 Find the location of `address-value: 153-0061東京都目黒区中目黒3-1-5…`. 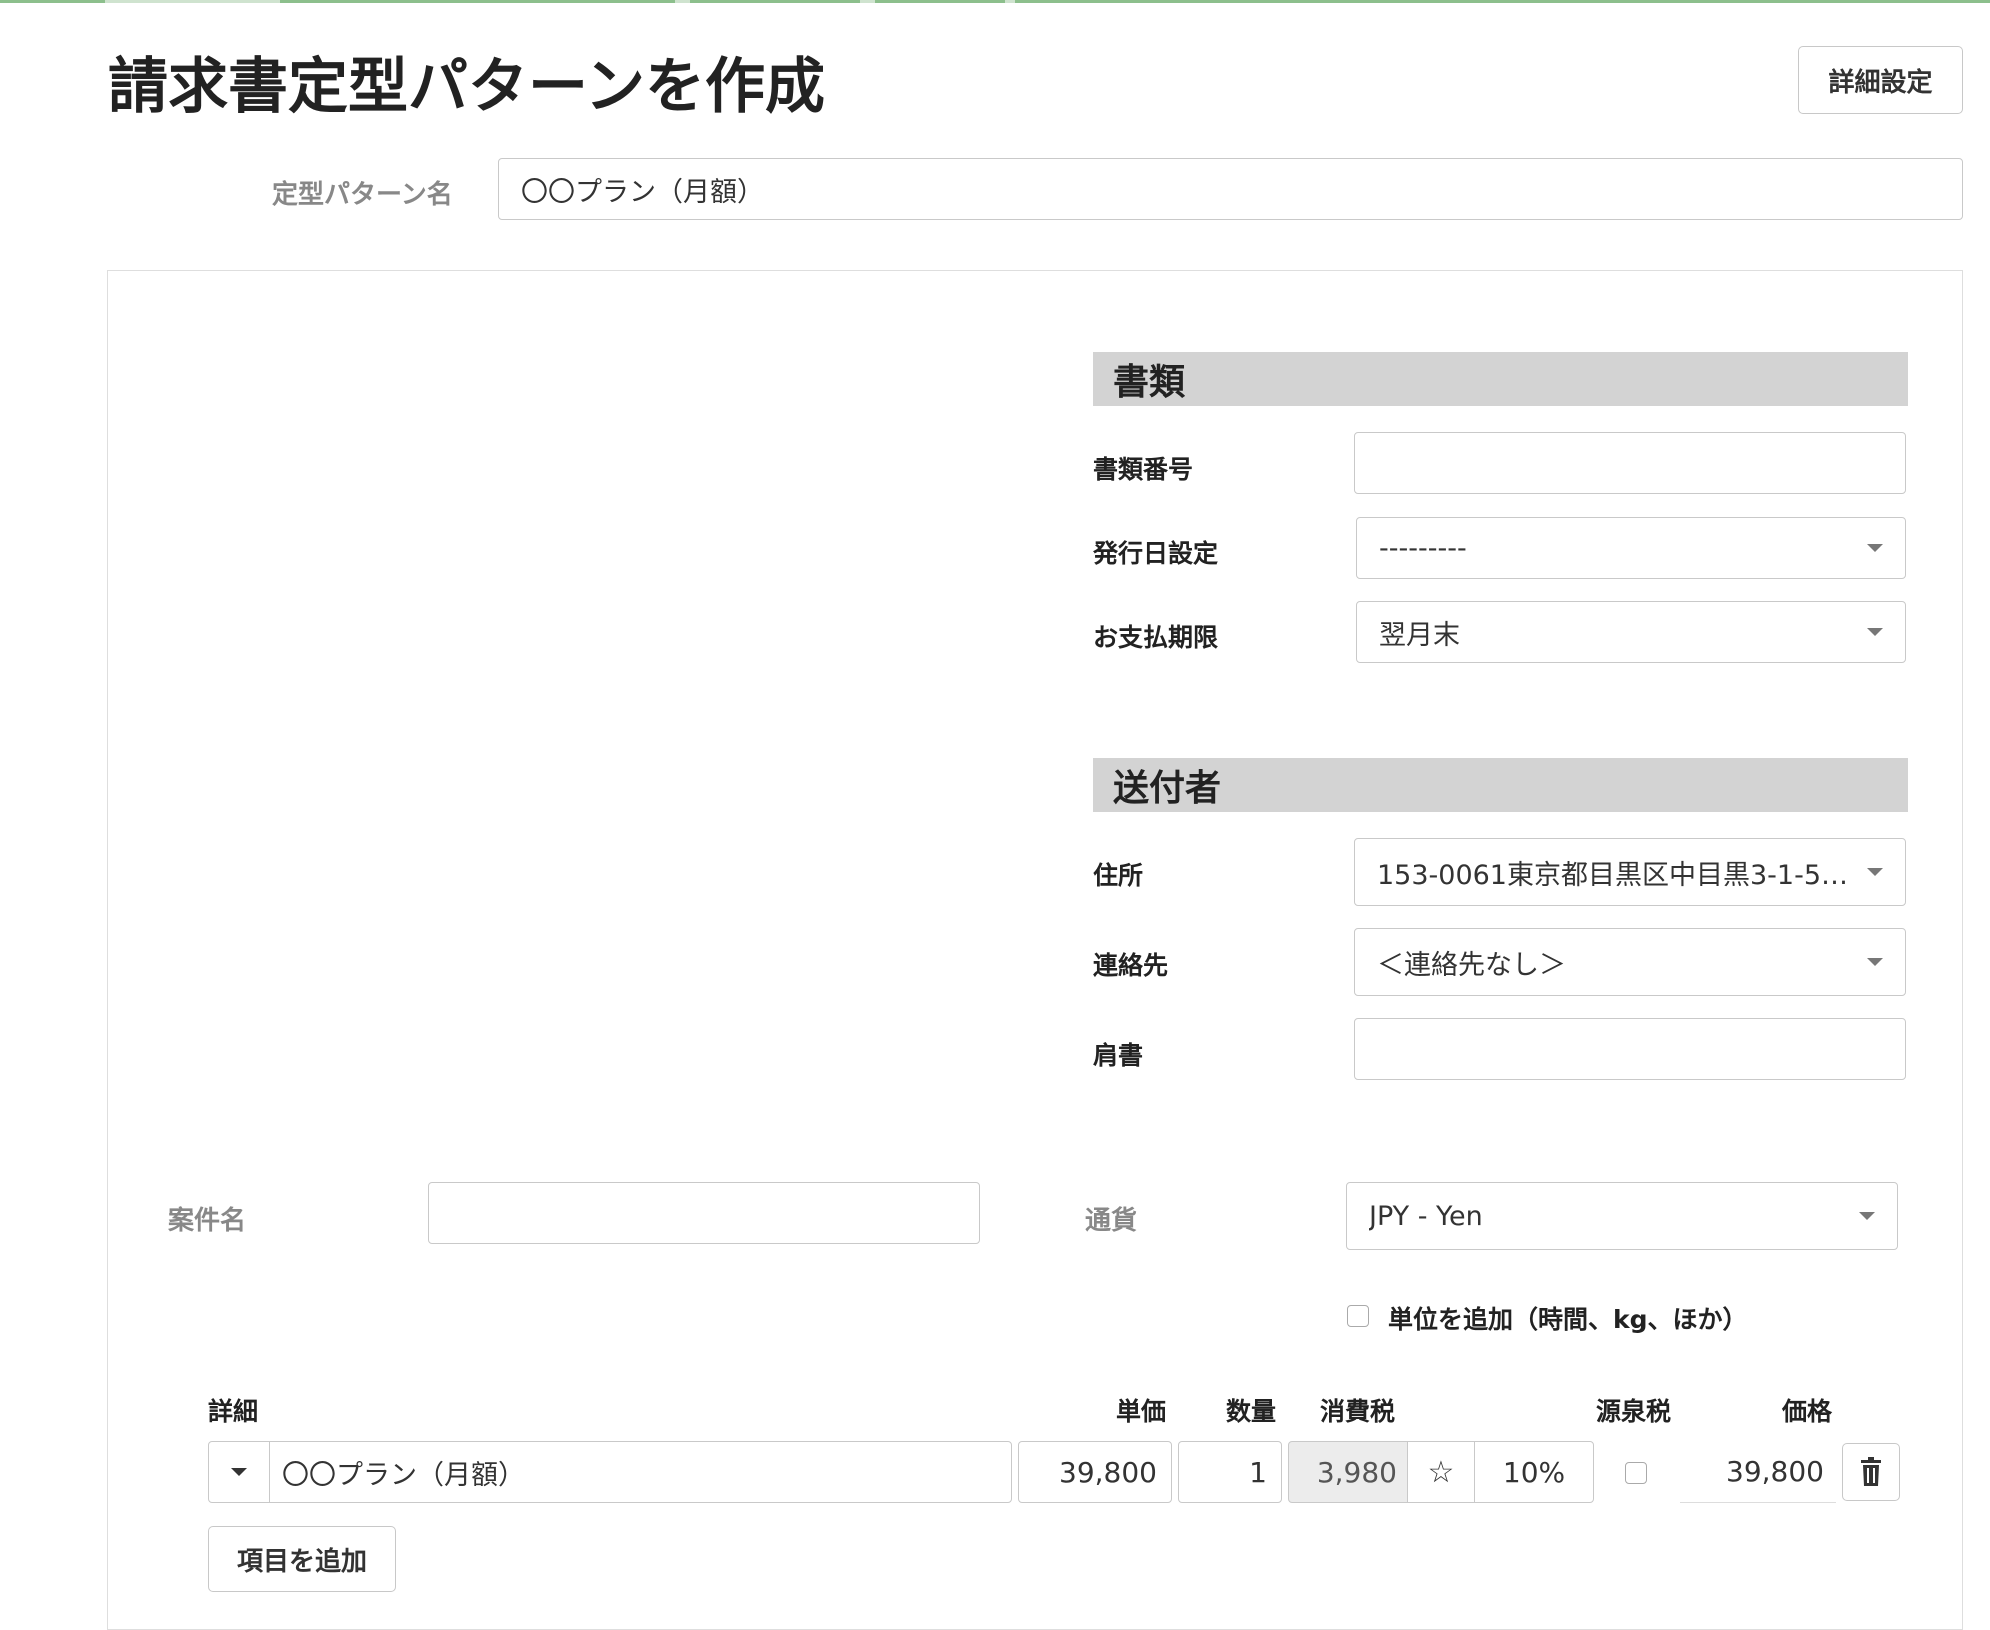

address-value: 153-0061東京都目黒区中目黒3-1-5… is located at coordinates (1613, 875).